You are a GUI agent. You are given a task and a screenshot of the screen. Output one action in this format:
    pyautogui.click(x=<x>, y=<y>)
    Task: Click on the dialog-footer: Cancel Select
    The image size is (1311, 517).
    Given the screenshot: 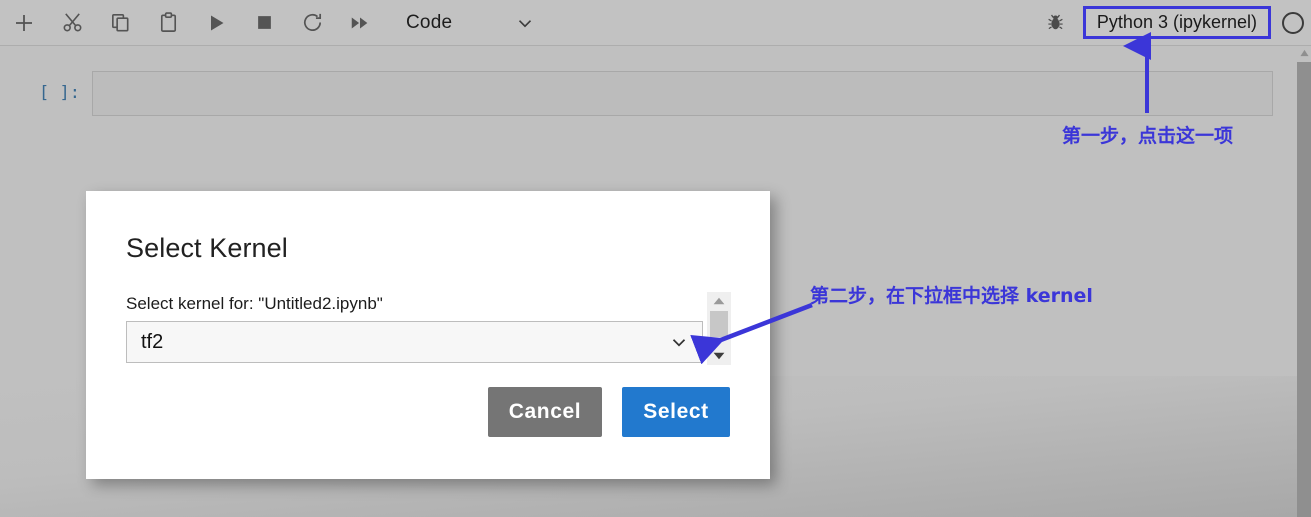 What is the action you would take?
    pyautogui.click(x=428, y=412)
    